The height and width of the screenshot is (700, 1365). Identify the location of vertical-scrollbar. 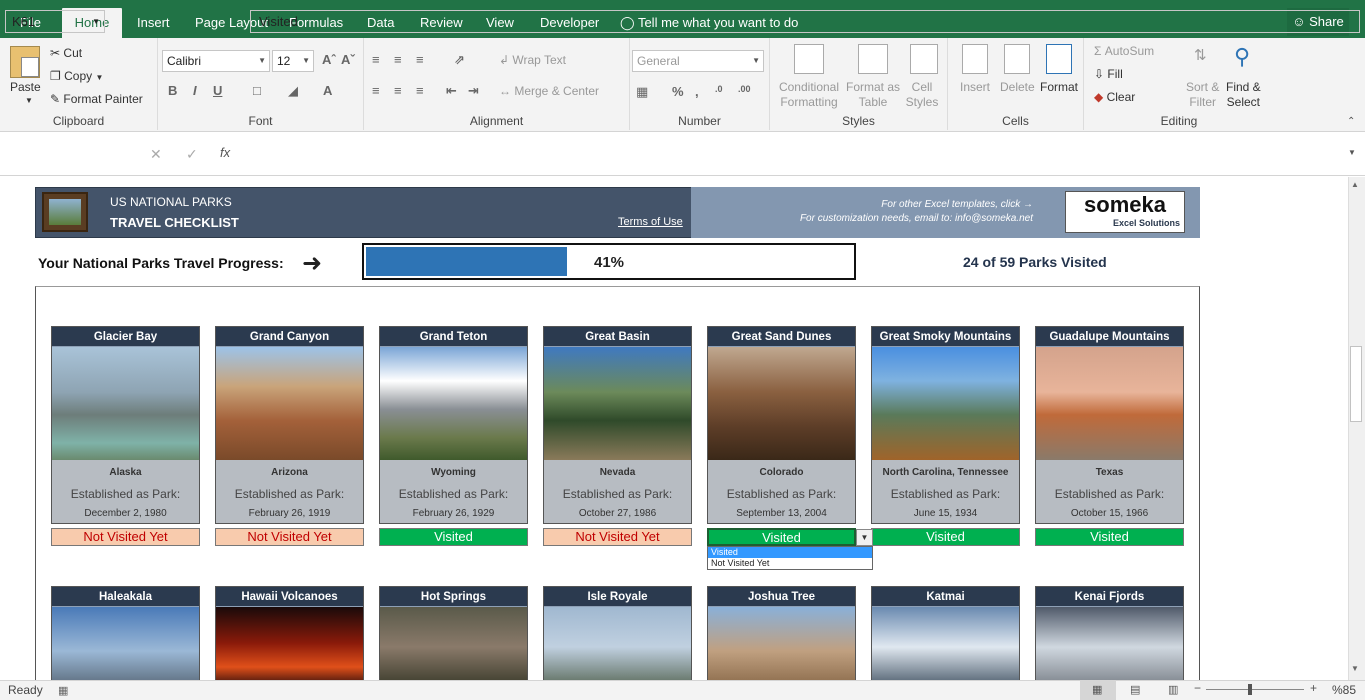
(1356, 428).